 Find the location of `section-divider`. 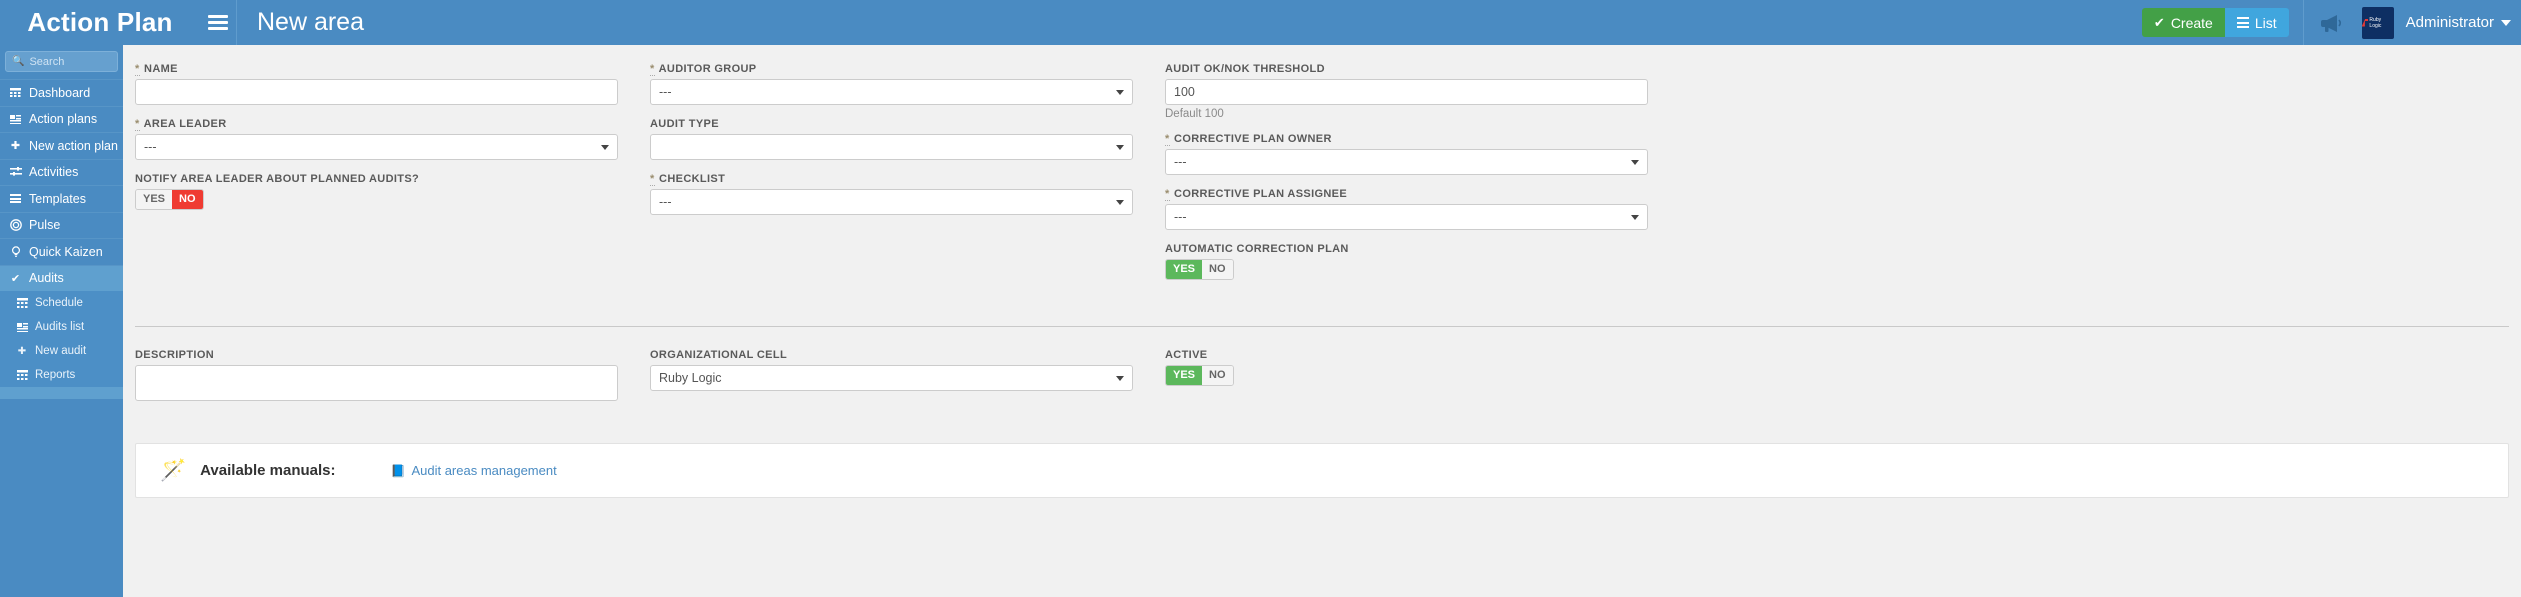

section-divider is located at coordinates (1322, 326).